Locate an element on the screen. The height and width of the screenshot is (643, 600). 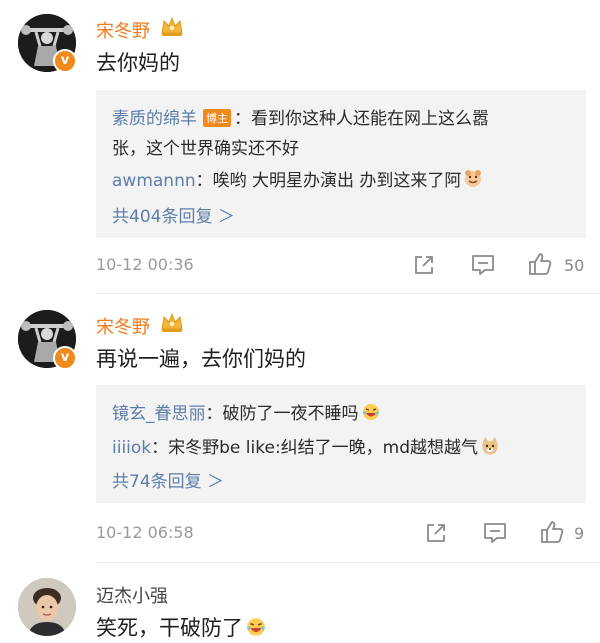
comment-time: 10-12 06:58 is located at coordinates (145, 532).